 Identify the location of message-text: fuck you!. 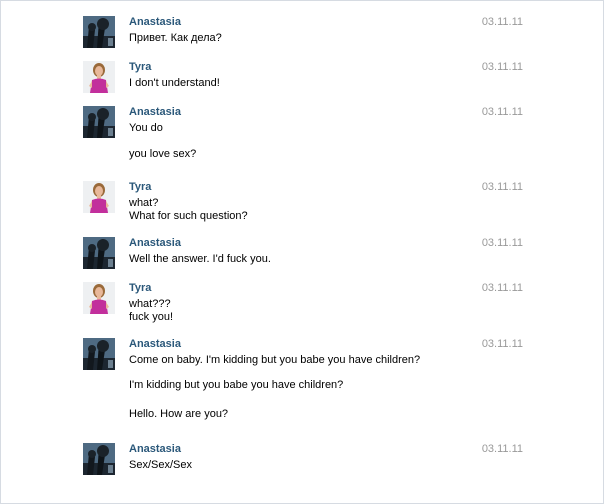
(151, 317).